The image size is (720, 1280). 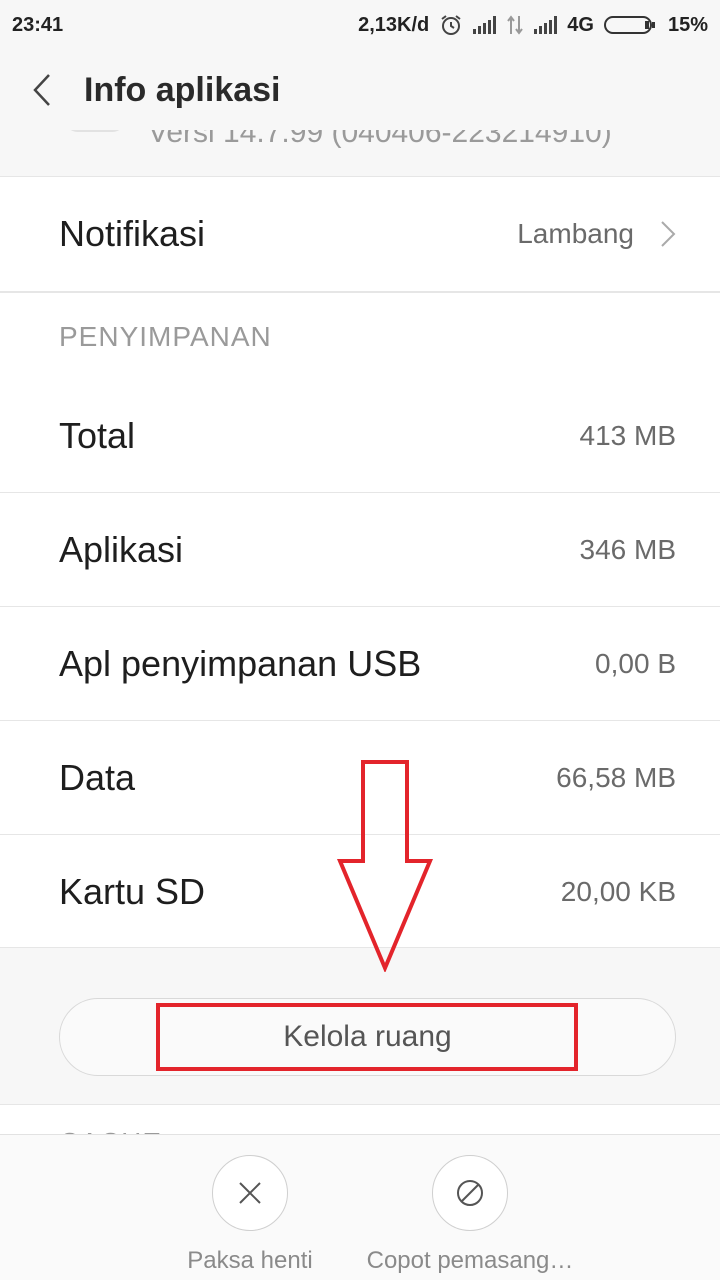 I want to click on block-icon, so click(x=470, y=1193).